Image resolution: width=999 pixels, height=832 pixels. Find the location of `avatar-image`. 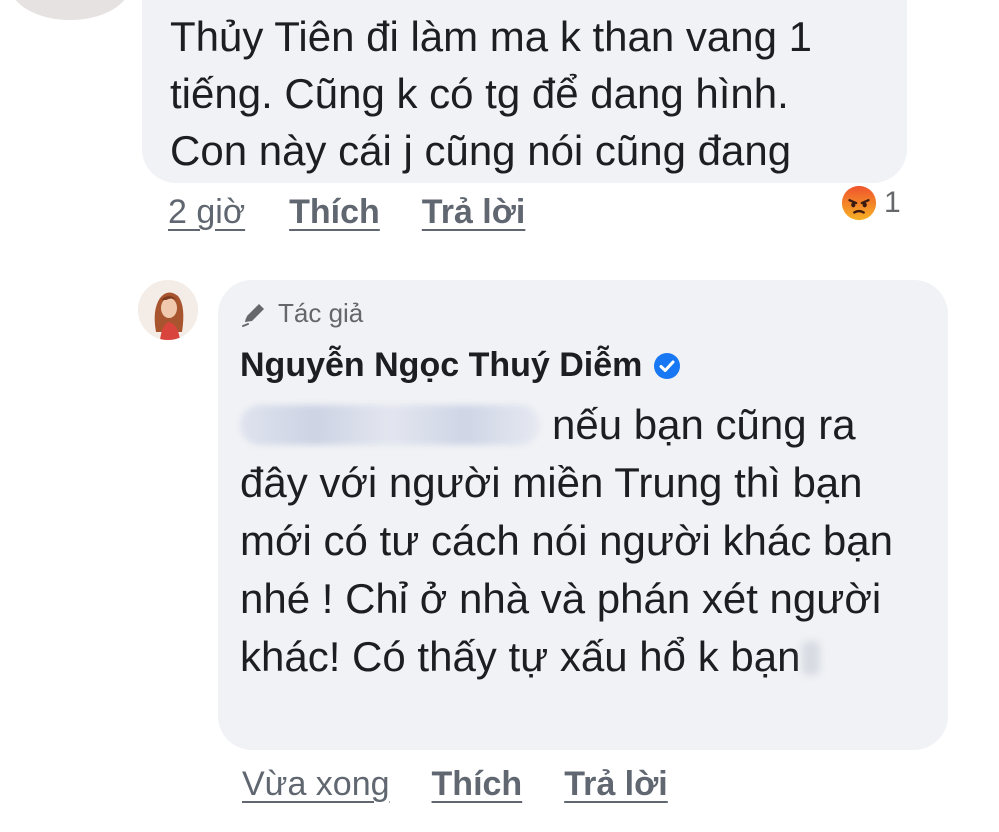

avatar-image is located at coordinates (168, 310).